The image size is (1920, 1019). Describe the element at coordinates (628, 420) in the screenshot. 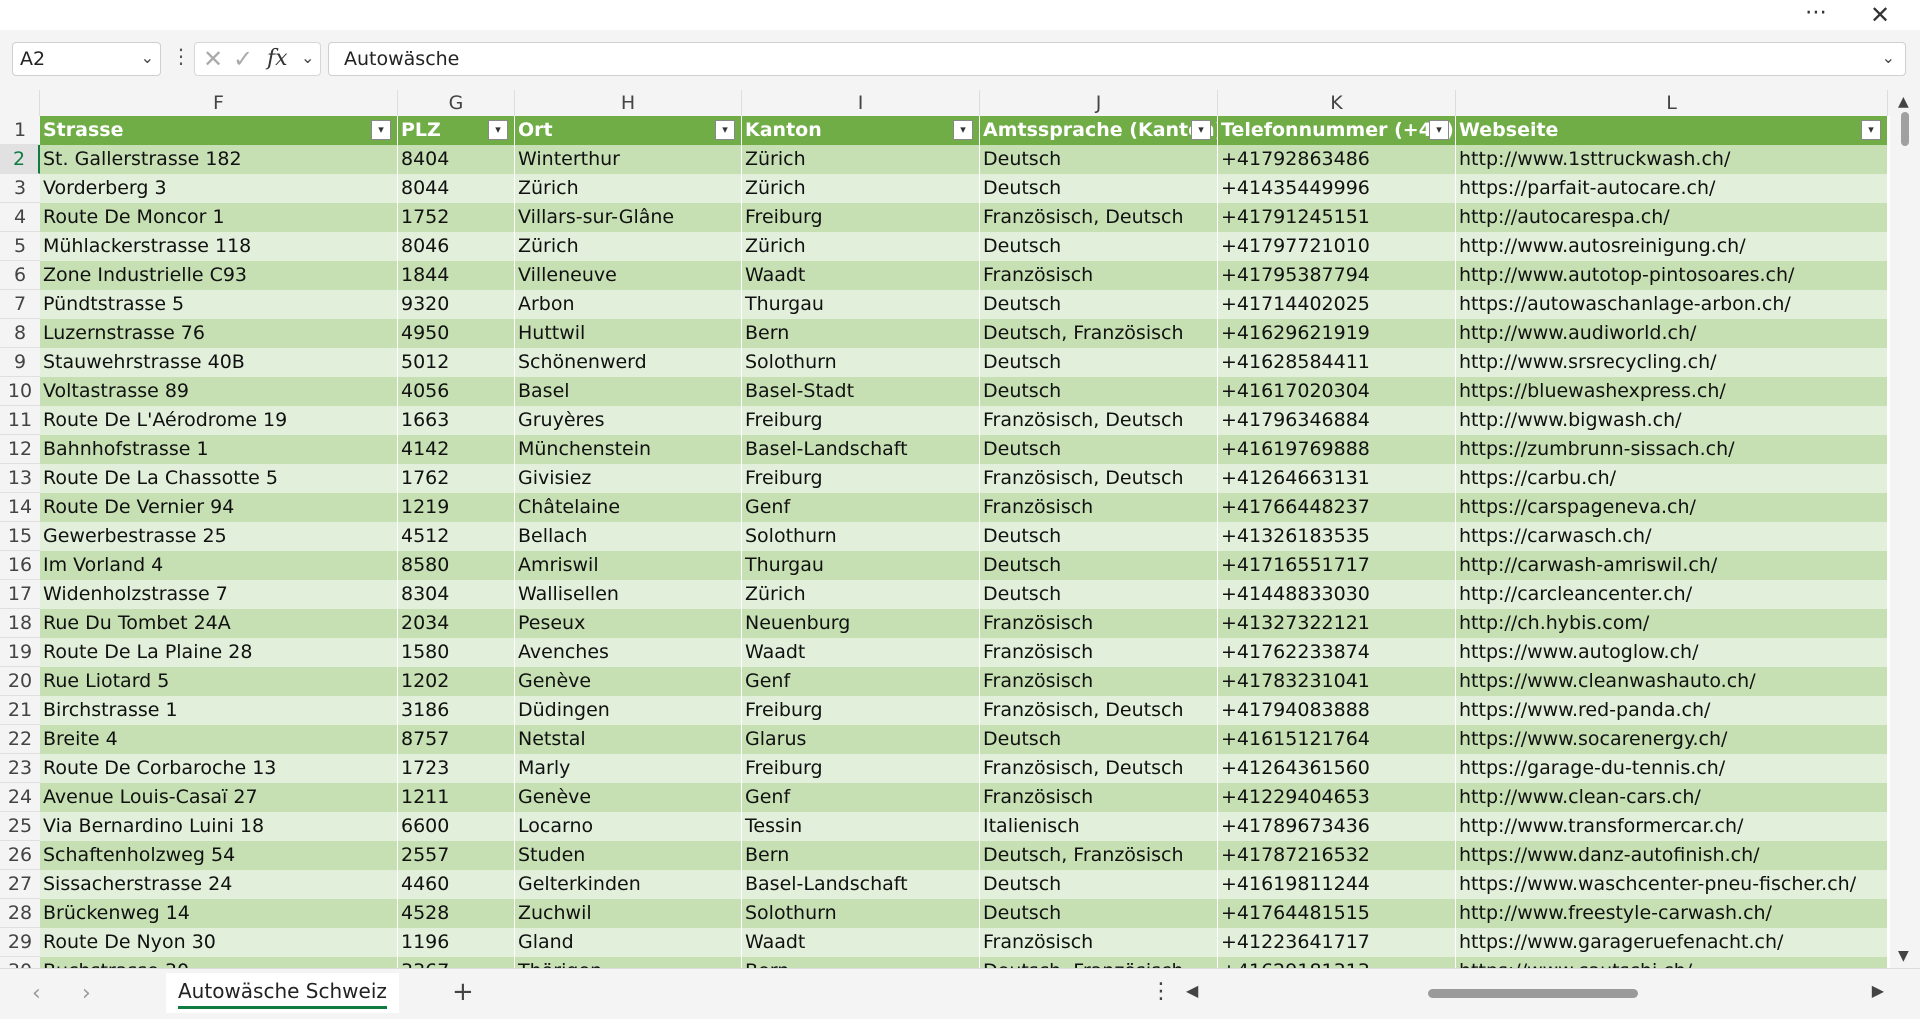

I see `ort-cell: Gruyères` at that location.